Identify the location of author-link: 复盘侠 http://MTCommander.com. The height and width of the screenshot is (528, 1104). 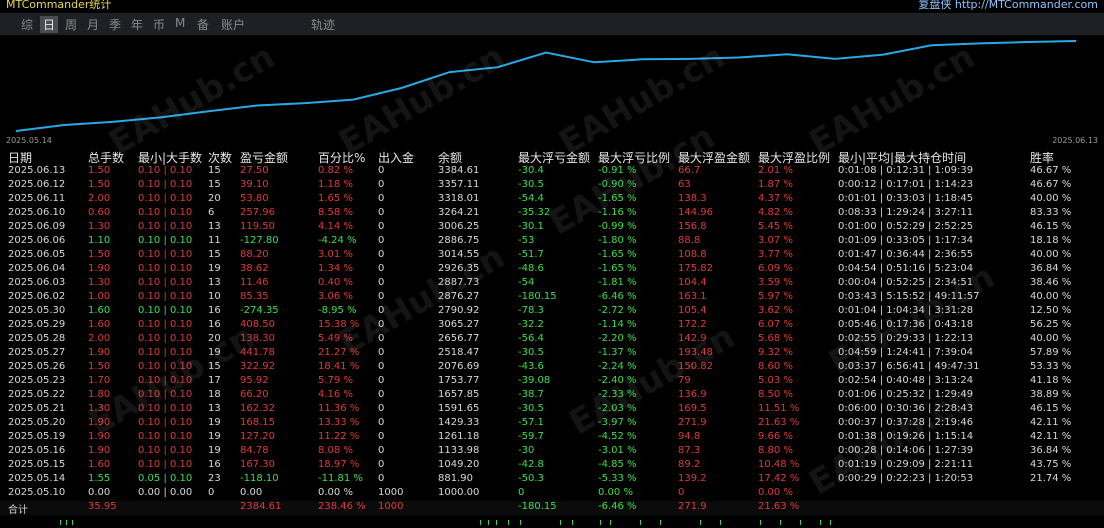
(1008, 6).